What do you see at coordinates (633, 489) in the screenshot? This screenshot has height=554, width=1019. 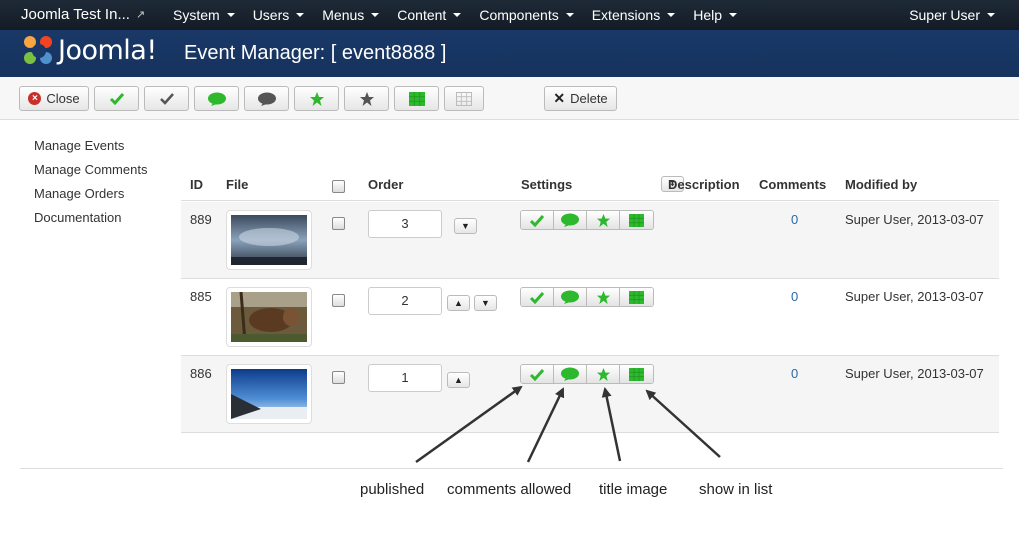 I see `annotation-title-image: title image` at bounding box center [633, 489].